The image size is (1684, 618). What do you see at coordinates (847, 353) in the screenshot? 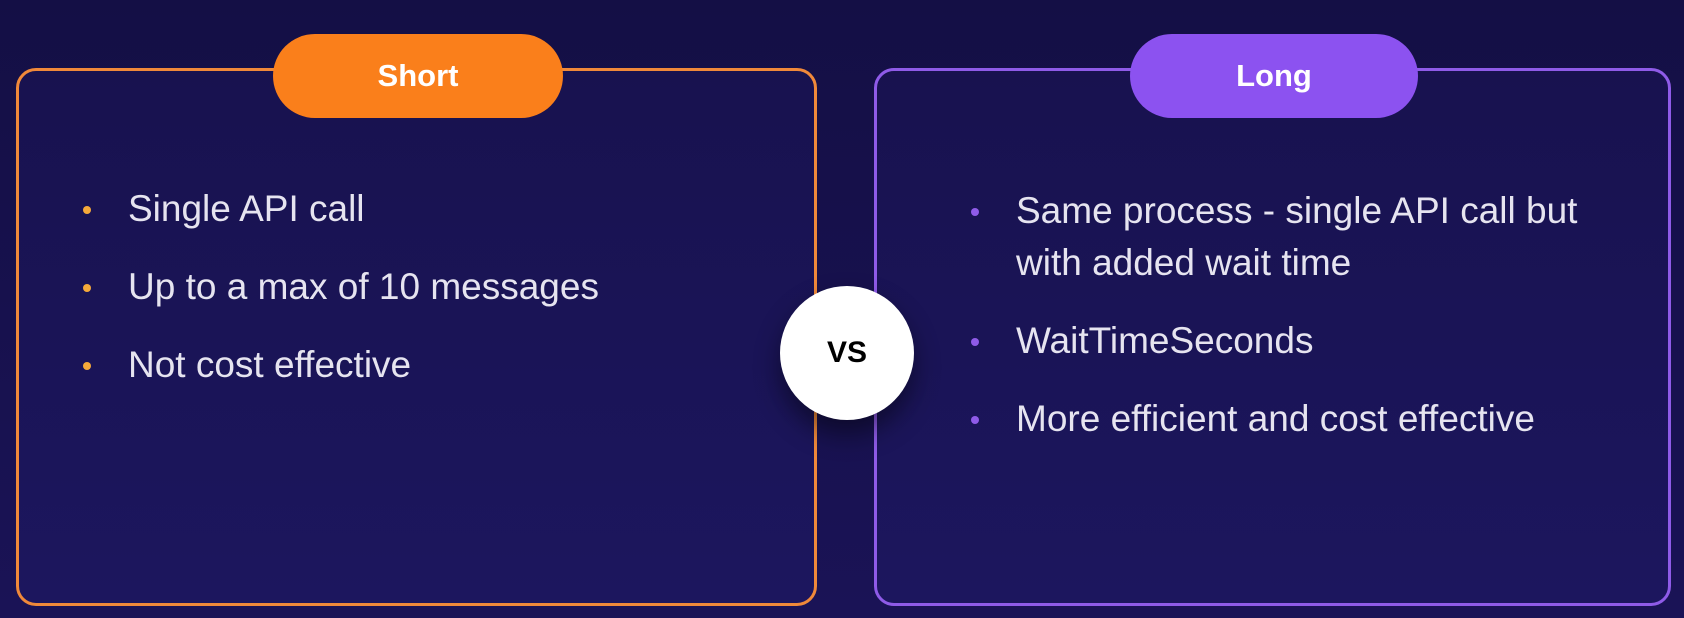
I see `vs-badge: VS` at bounding box center [847, 353].